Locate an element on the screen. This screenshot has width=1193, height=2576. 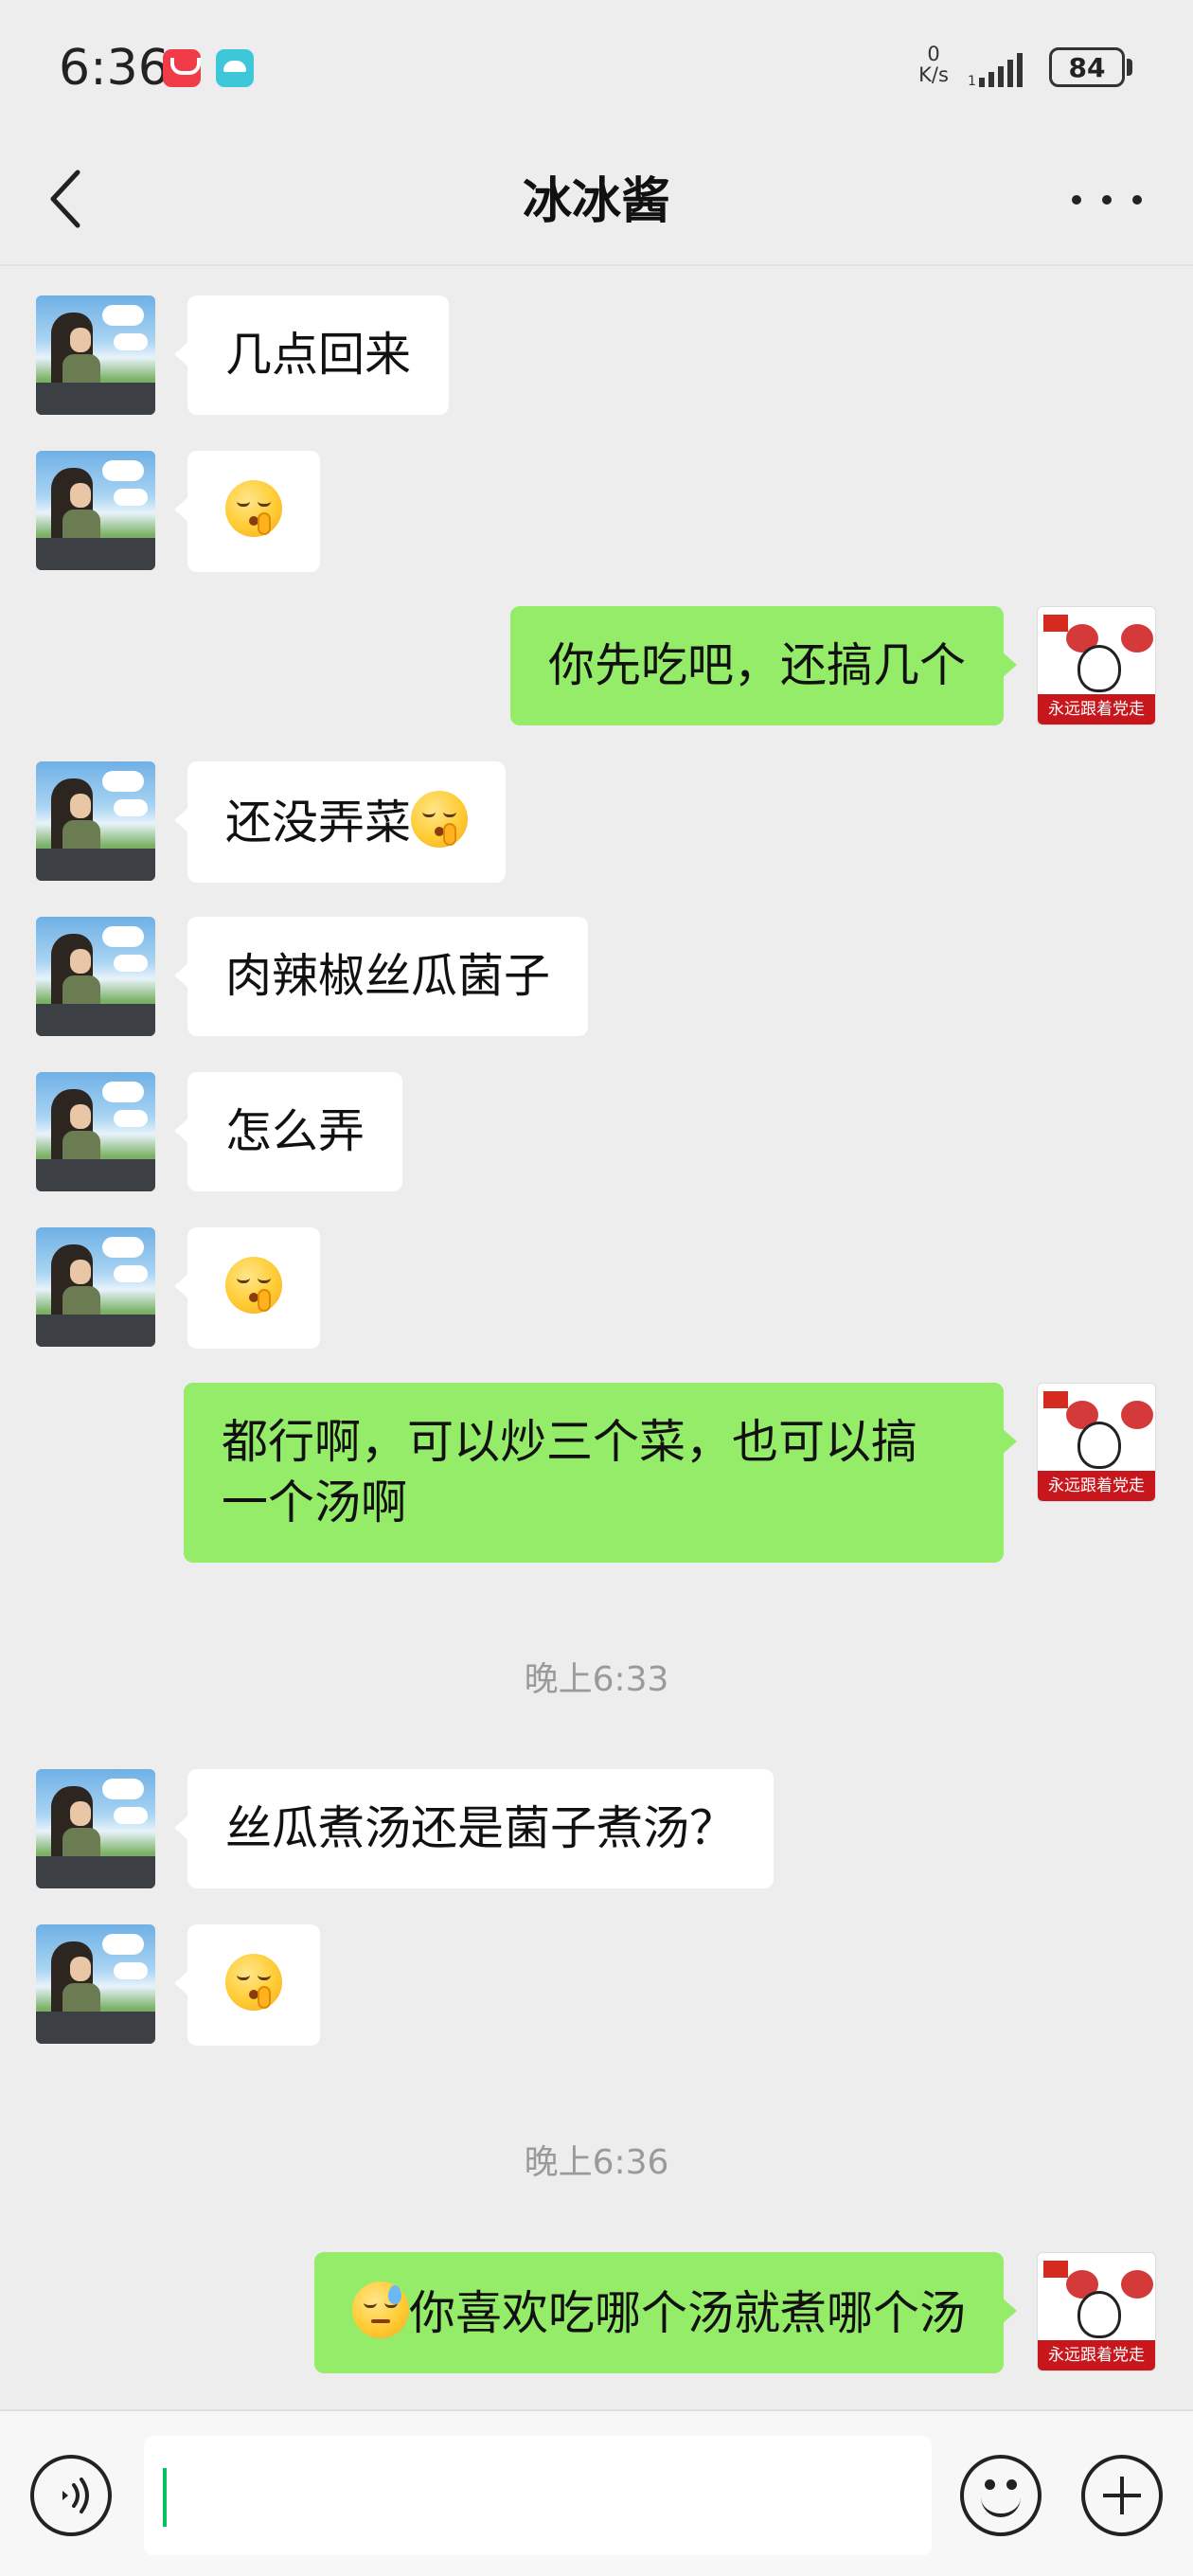
emoji-icon is located at coordinates (1001, 2495).